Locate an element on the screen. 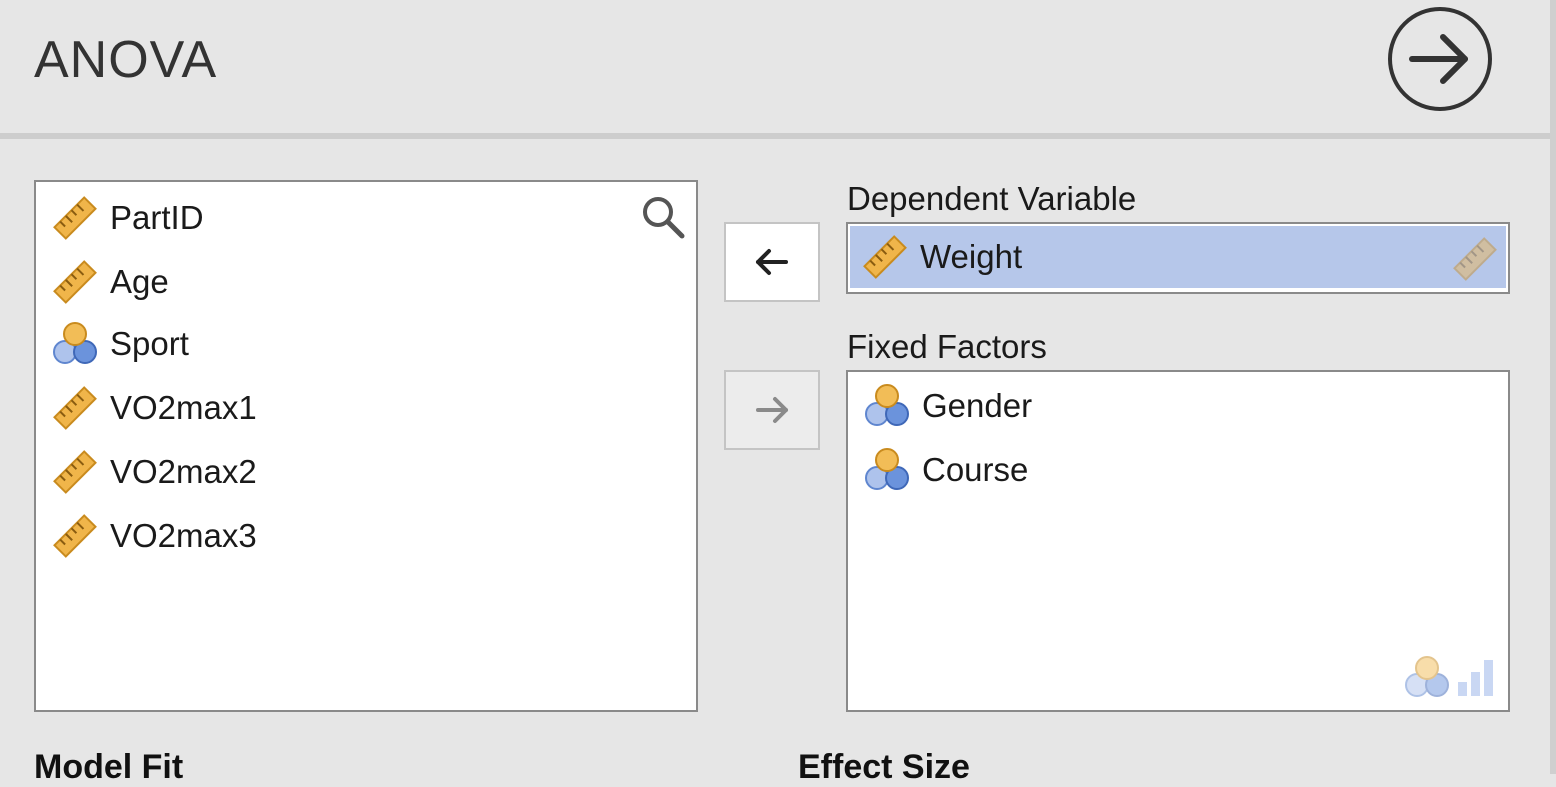 The width and height of the screenshot is (1556, 787). list-item: Age is located at coordinates (110, 282).